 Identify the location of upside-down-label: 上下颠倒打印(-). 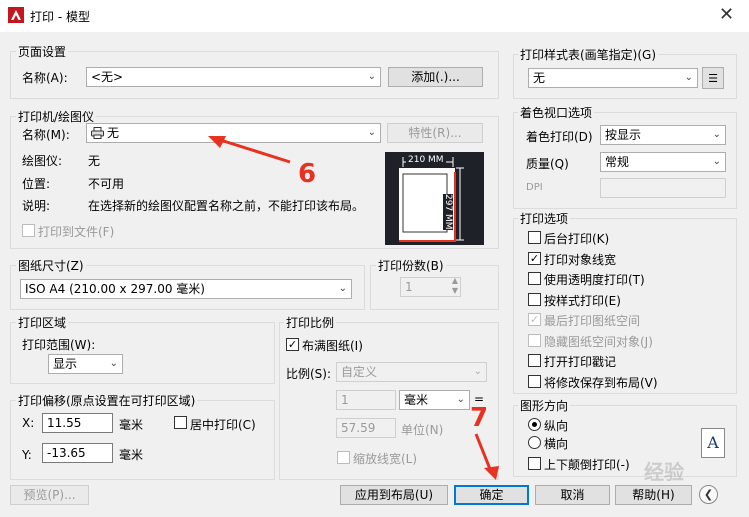
(587, 465).